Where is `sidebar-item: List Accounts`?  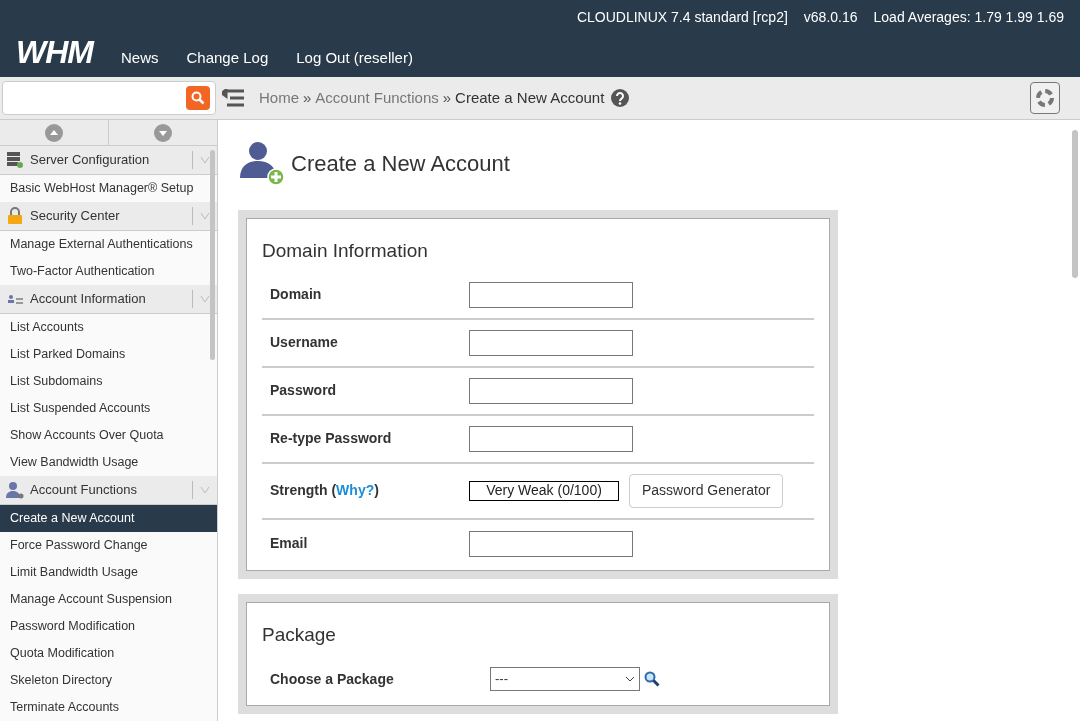 sidebar-item: List Accounts is located at coordinates (108, 327).